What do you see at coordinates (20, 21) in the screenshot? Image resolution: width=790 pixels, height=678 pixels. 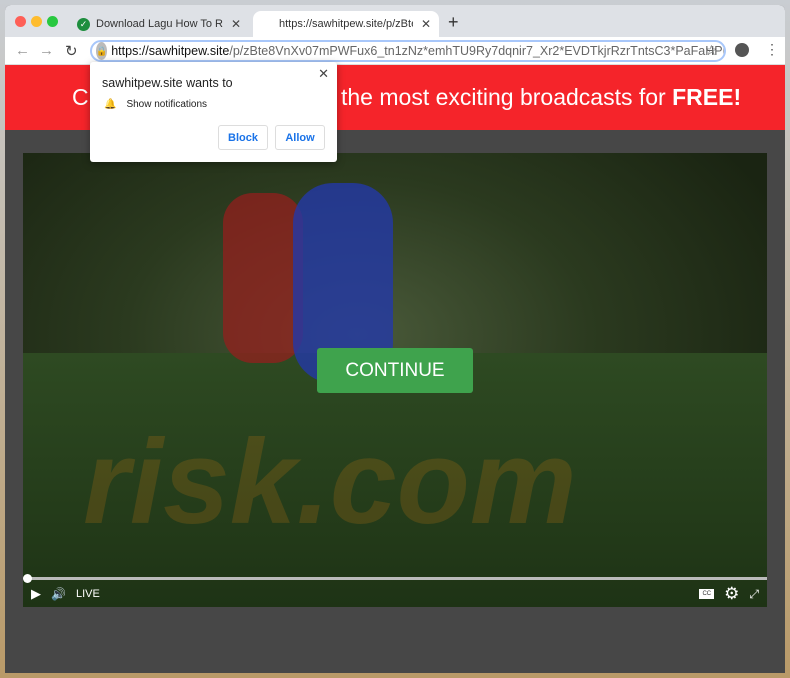 I see `close-window-button` at bounding box center [20, 21].